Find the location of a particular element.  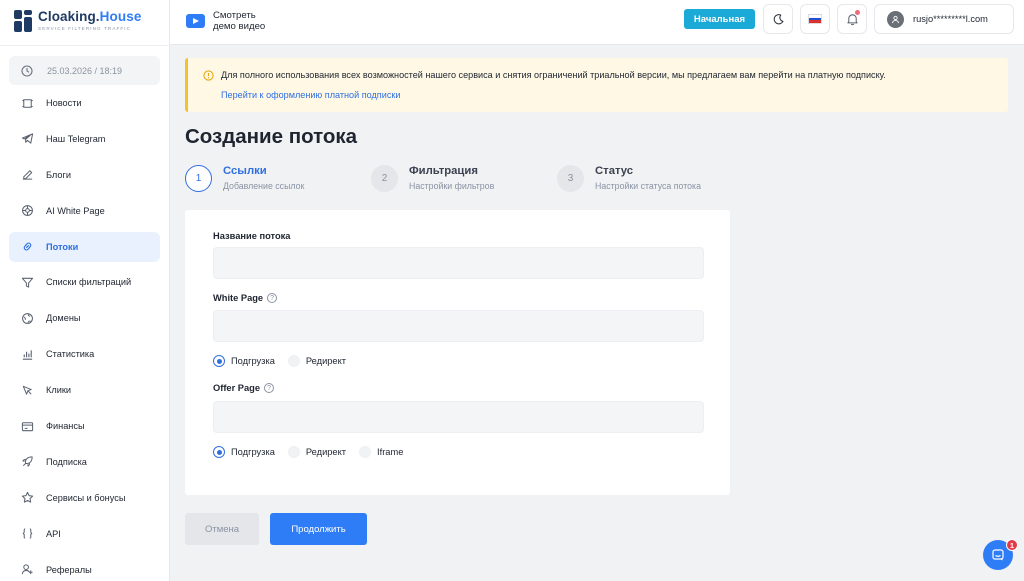

rocket-icon is located at coordinates (27, 462).